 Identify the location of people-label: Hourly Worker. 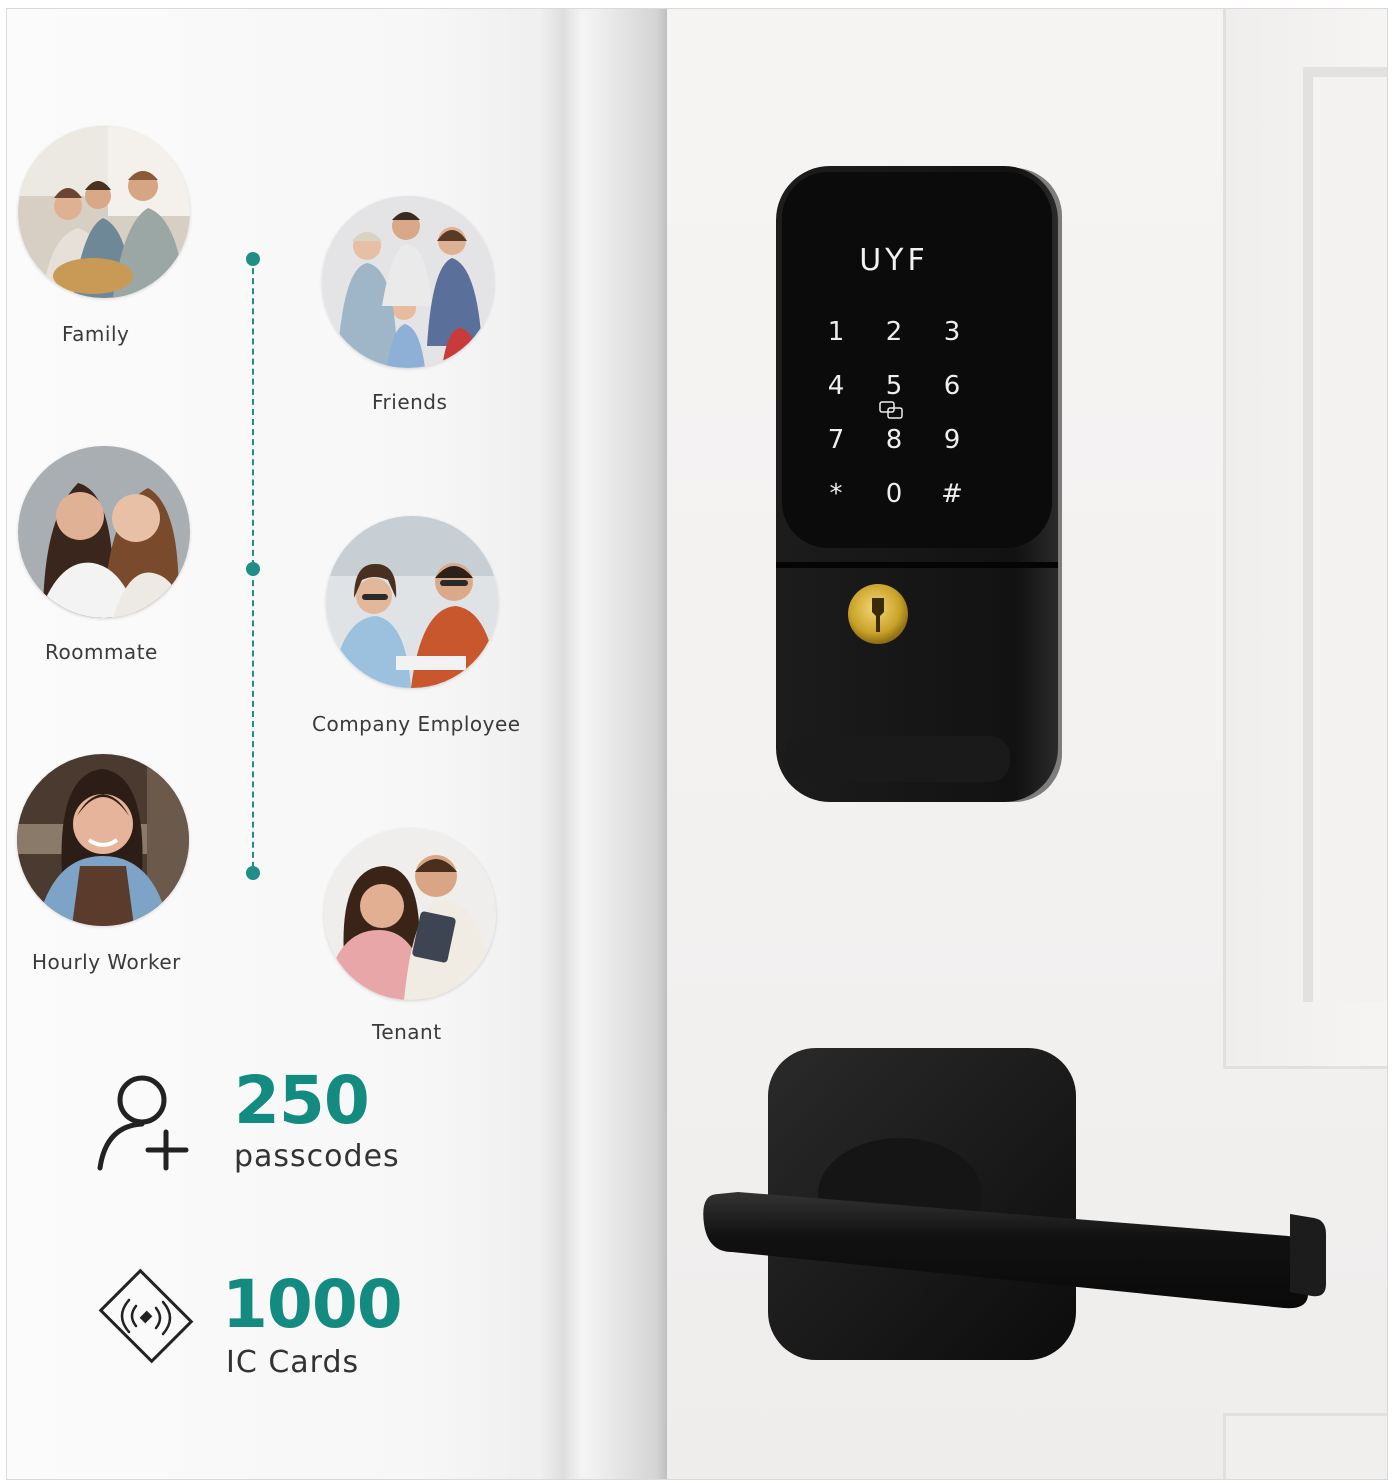
(106, 962).